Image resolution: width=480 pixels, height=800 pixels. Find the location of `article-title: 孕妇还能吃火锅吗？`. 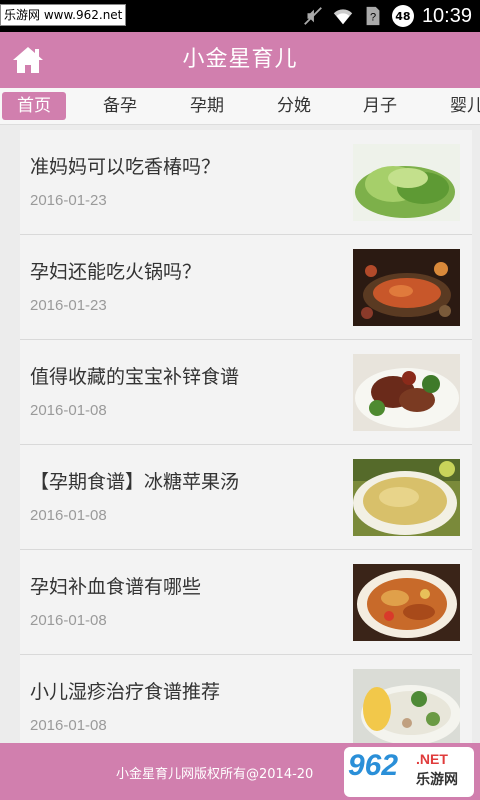

article-title: 孕妇还能吃火锅吗？ is located at coordinates (115, 270).